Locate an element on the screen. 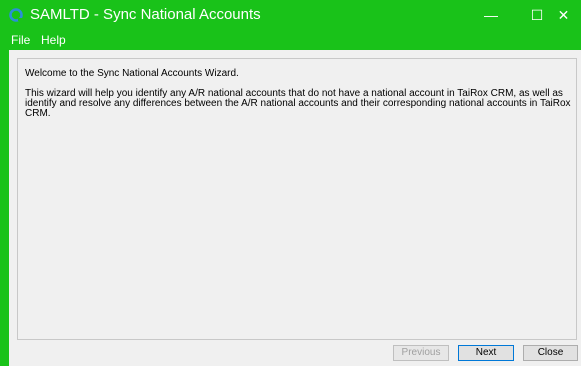 The height and width of the screenshot is (366, 581). previous-button: Previous is located at coordinates (421, 353).